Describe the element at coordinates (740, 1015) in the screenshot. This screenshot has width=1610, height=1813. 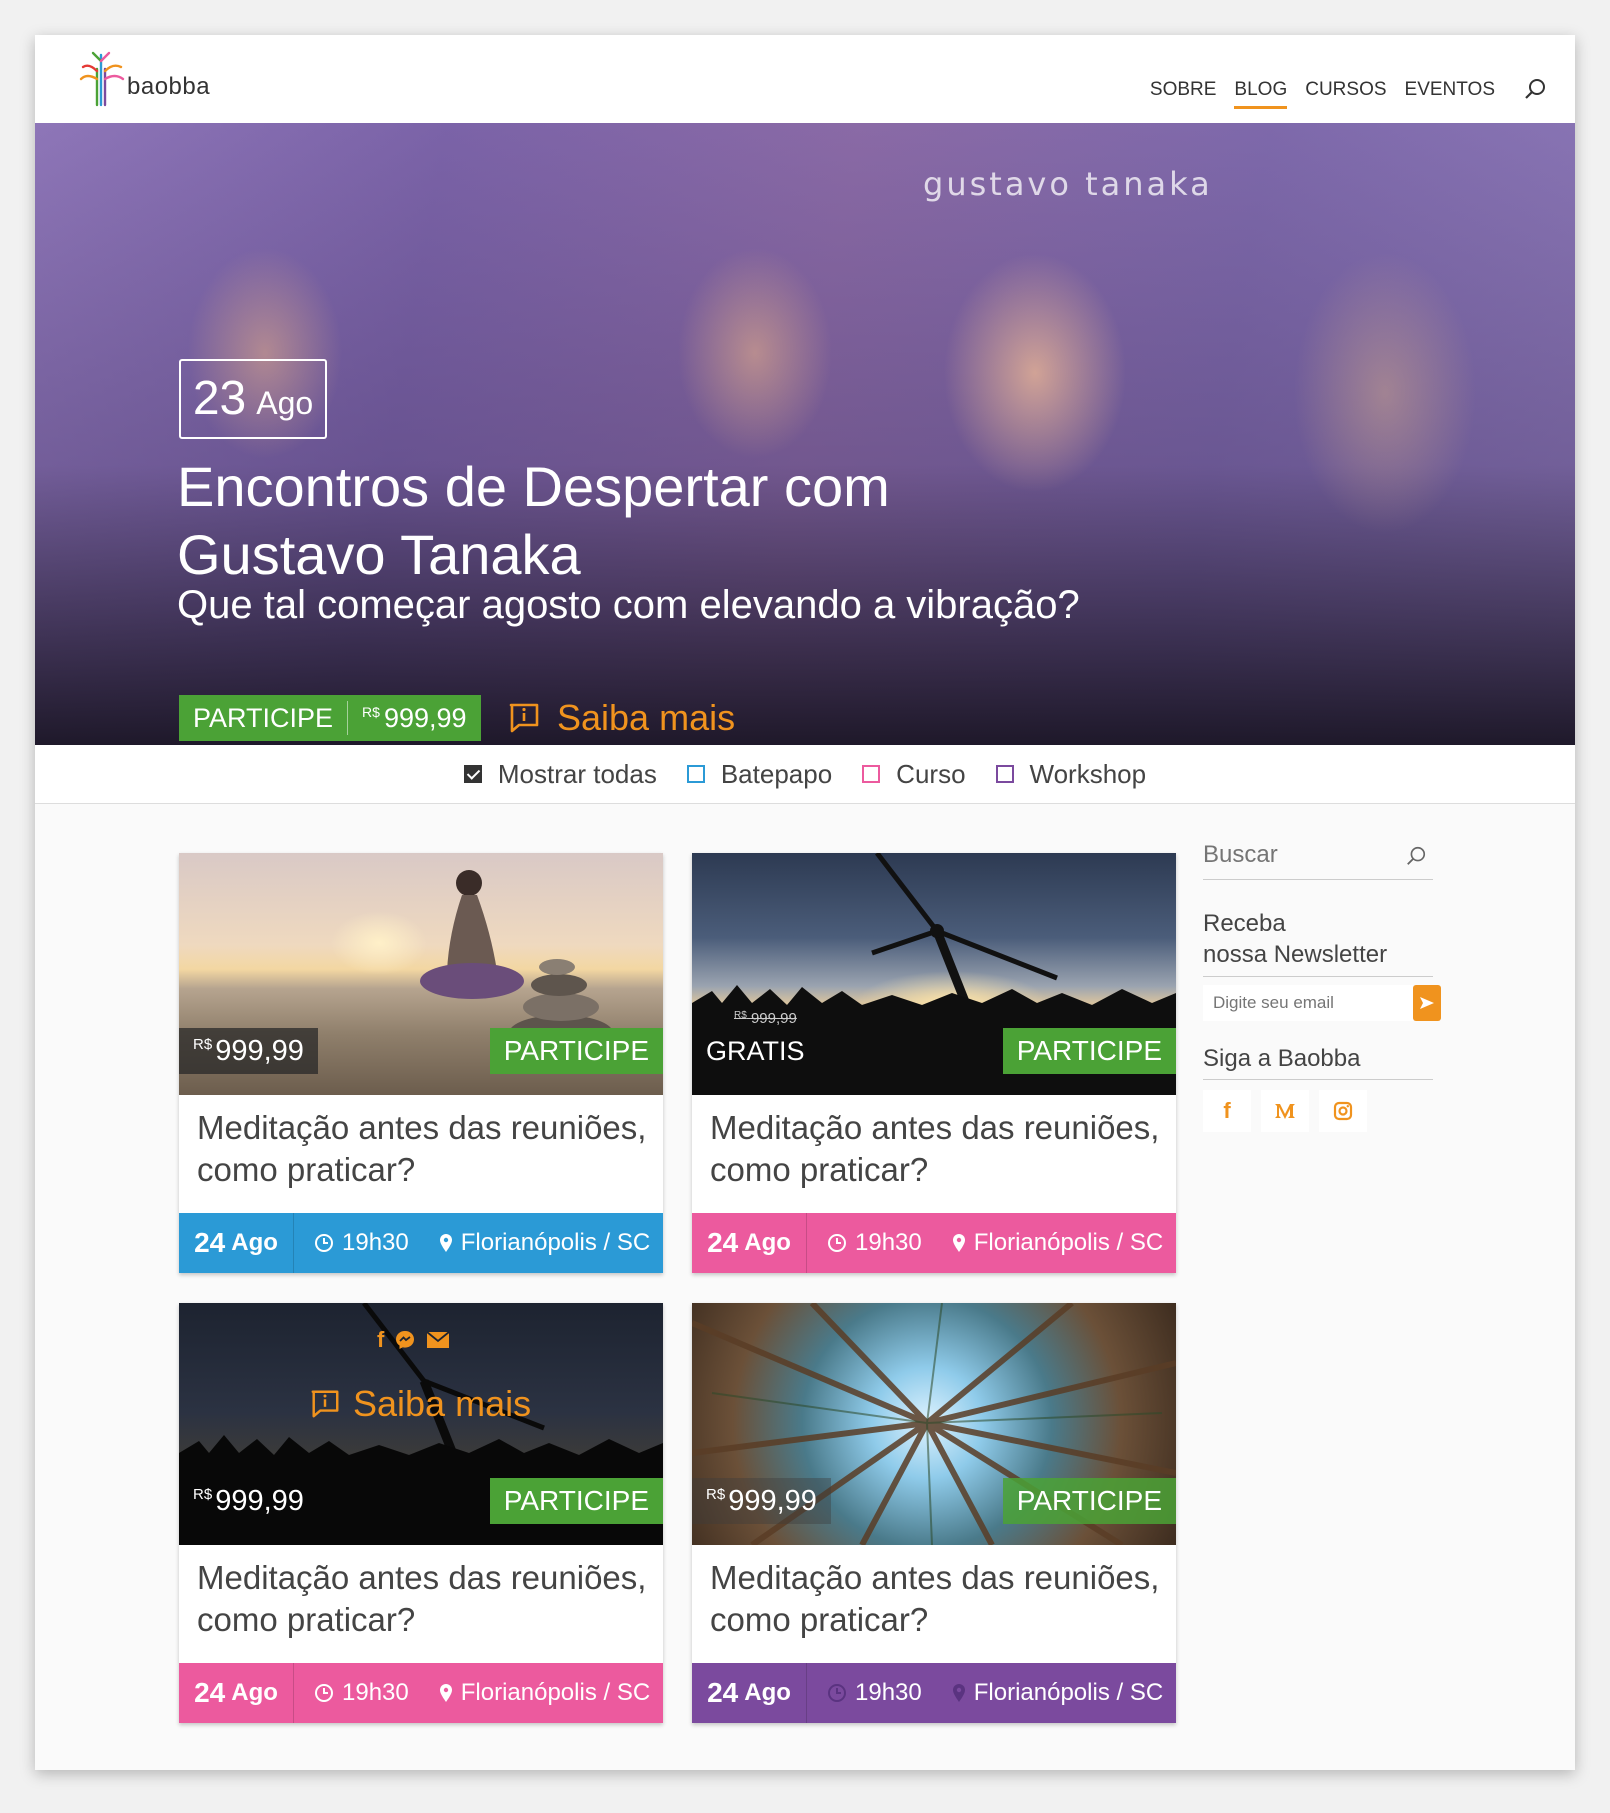
I see `old-price-currency: R$` at that location.